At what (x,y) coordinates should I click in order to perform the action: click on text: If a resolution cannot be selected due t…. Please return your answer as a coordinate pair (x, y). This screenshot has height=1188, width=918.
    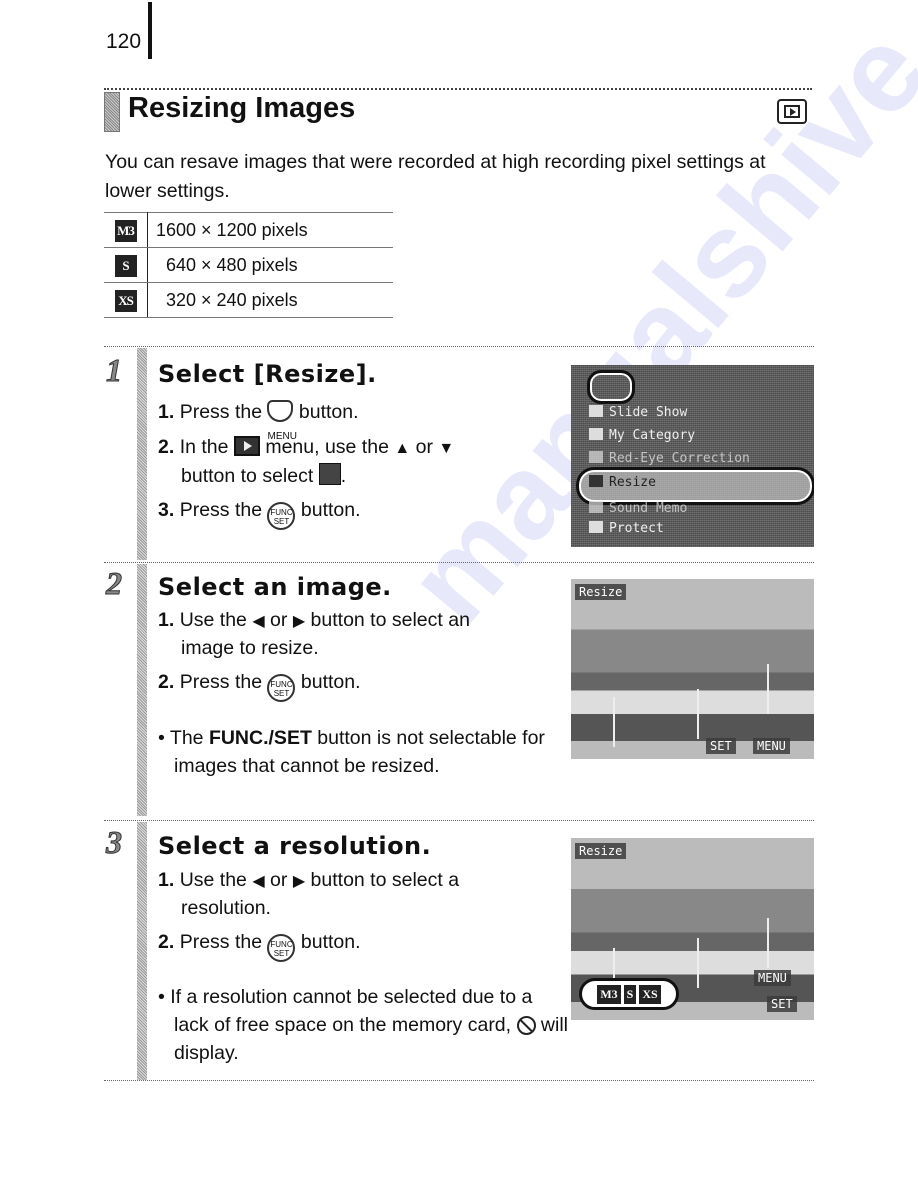
    Looking at the image, I should click on (351, 1011).